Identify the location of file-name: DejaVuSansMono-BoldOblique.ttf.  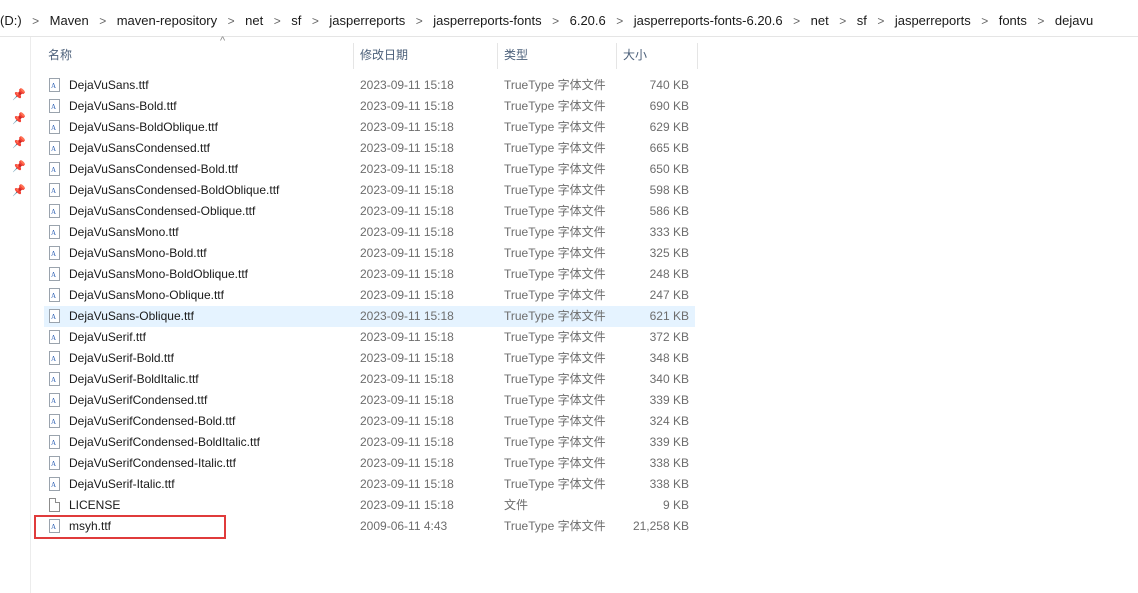
(158, 274).